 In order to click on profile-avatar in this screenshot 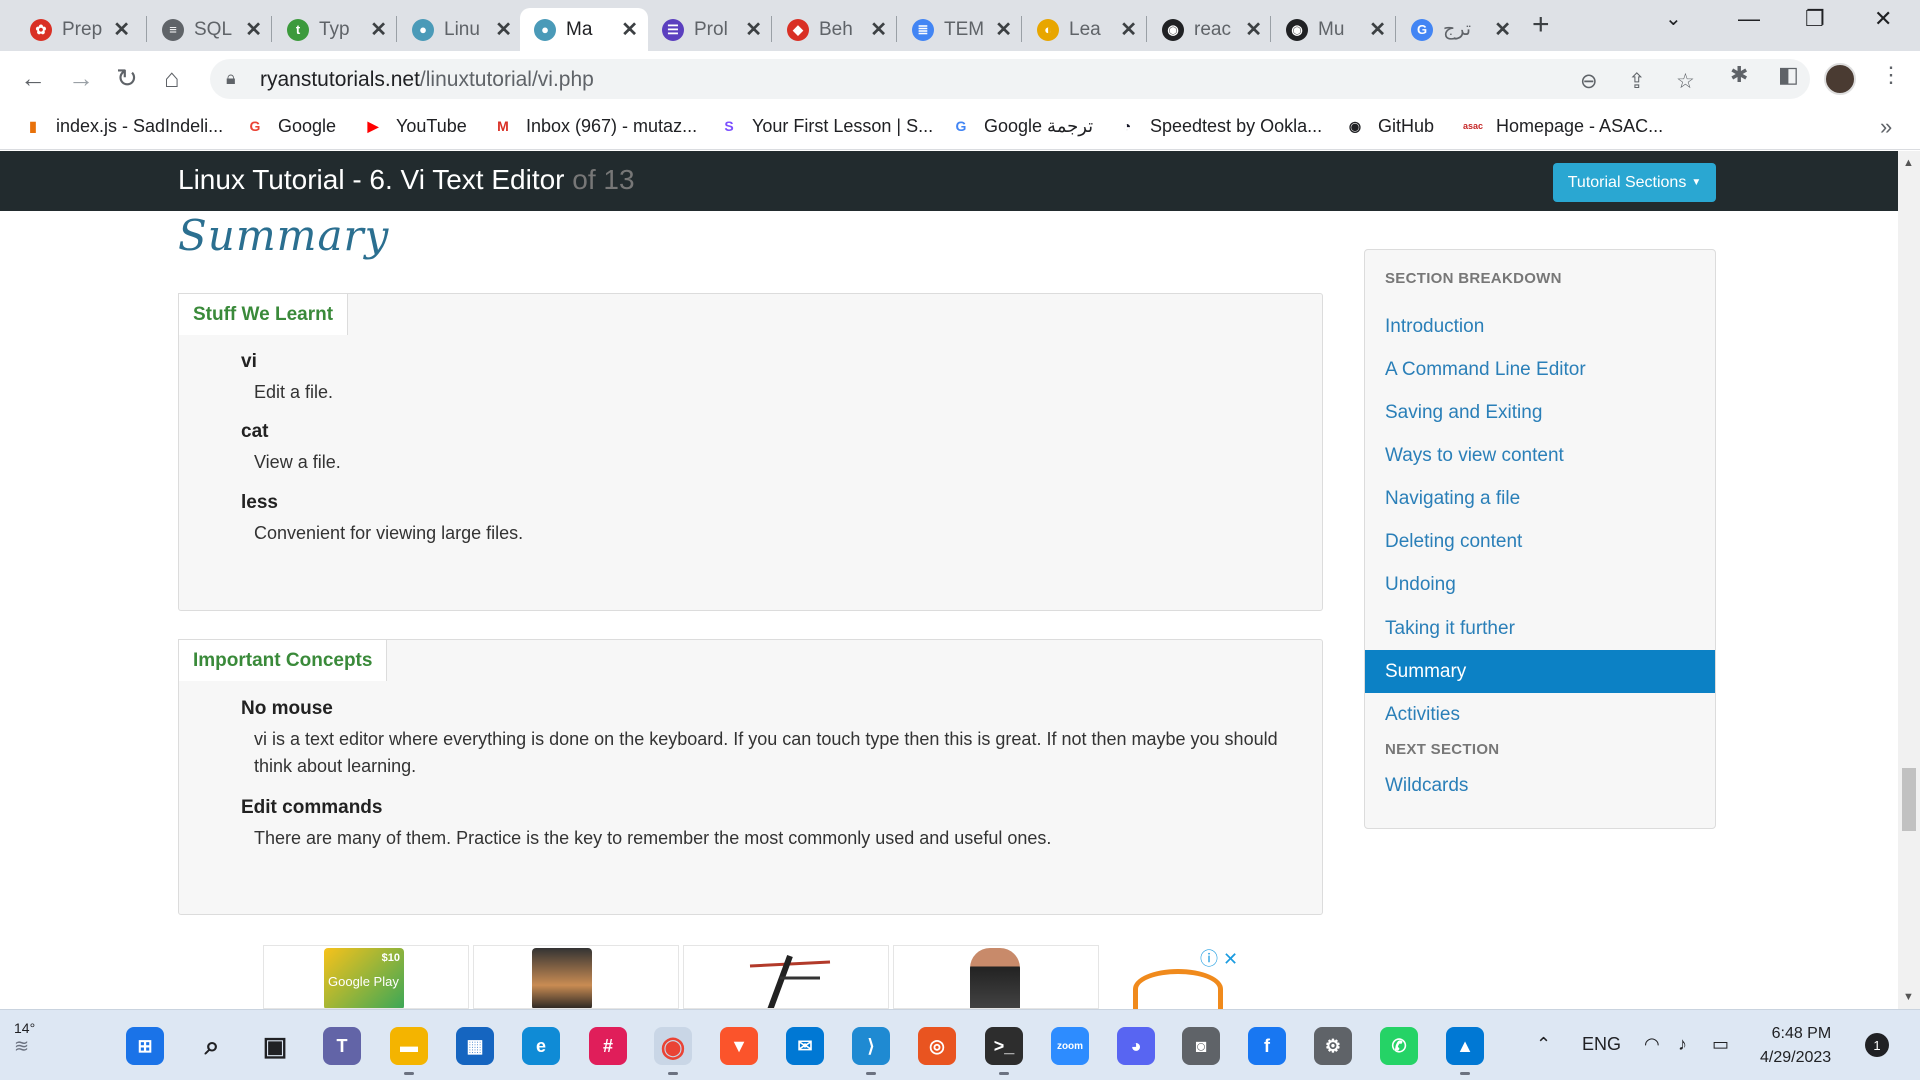, I will do `click(1840, 79)`.